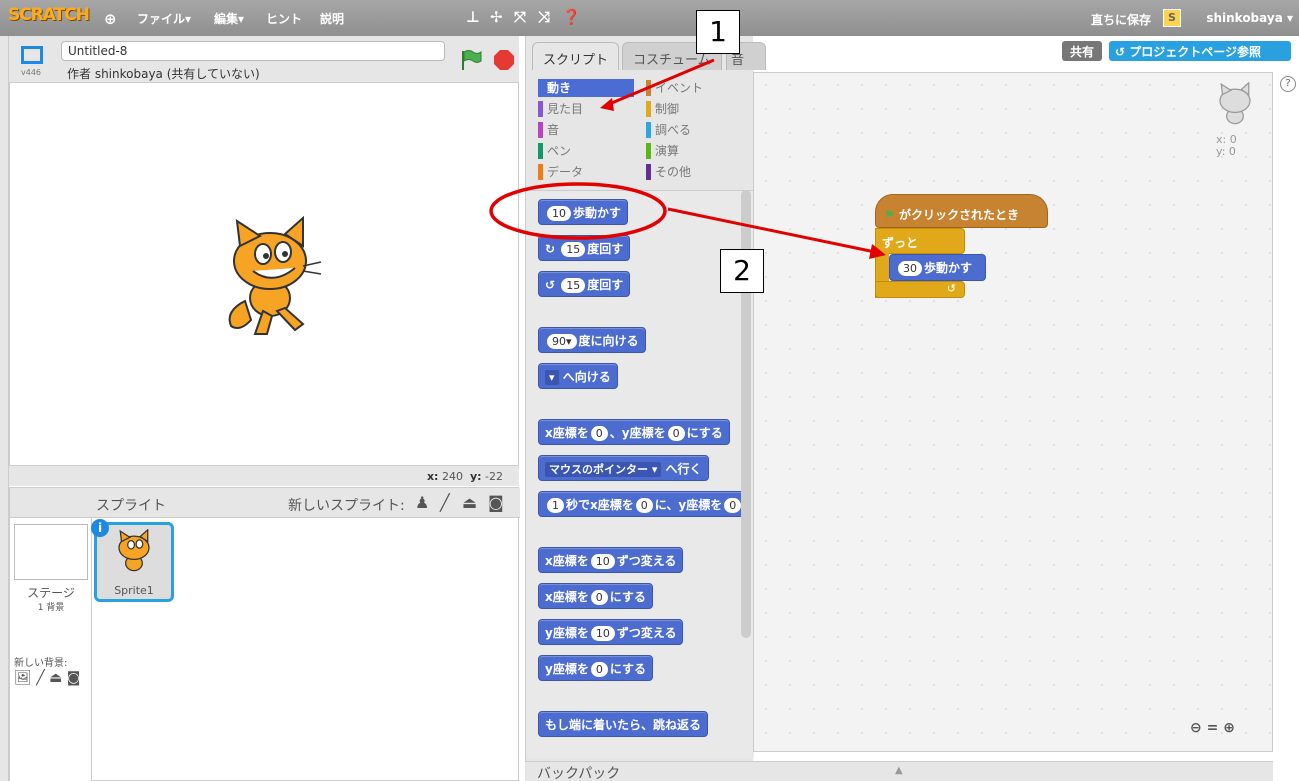 The image size is (1299, 781). I want to click on username-menu: shinkobaya ▾, so click(1249, 18).